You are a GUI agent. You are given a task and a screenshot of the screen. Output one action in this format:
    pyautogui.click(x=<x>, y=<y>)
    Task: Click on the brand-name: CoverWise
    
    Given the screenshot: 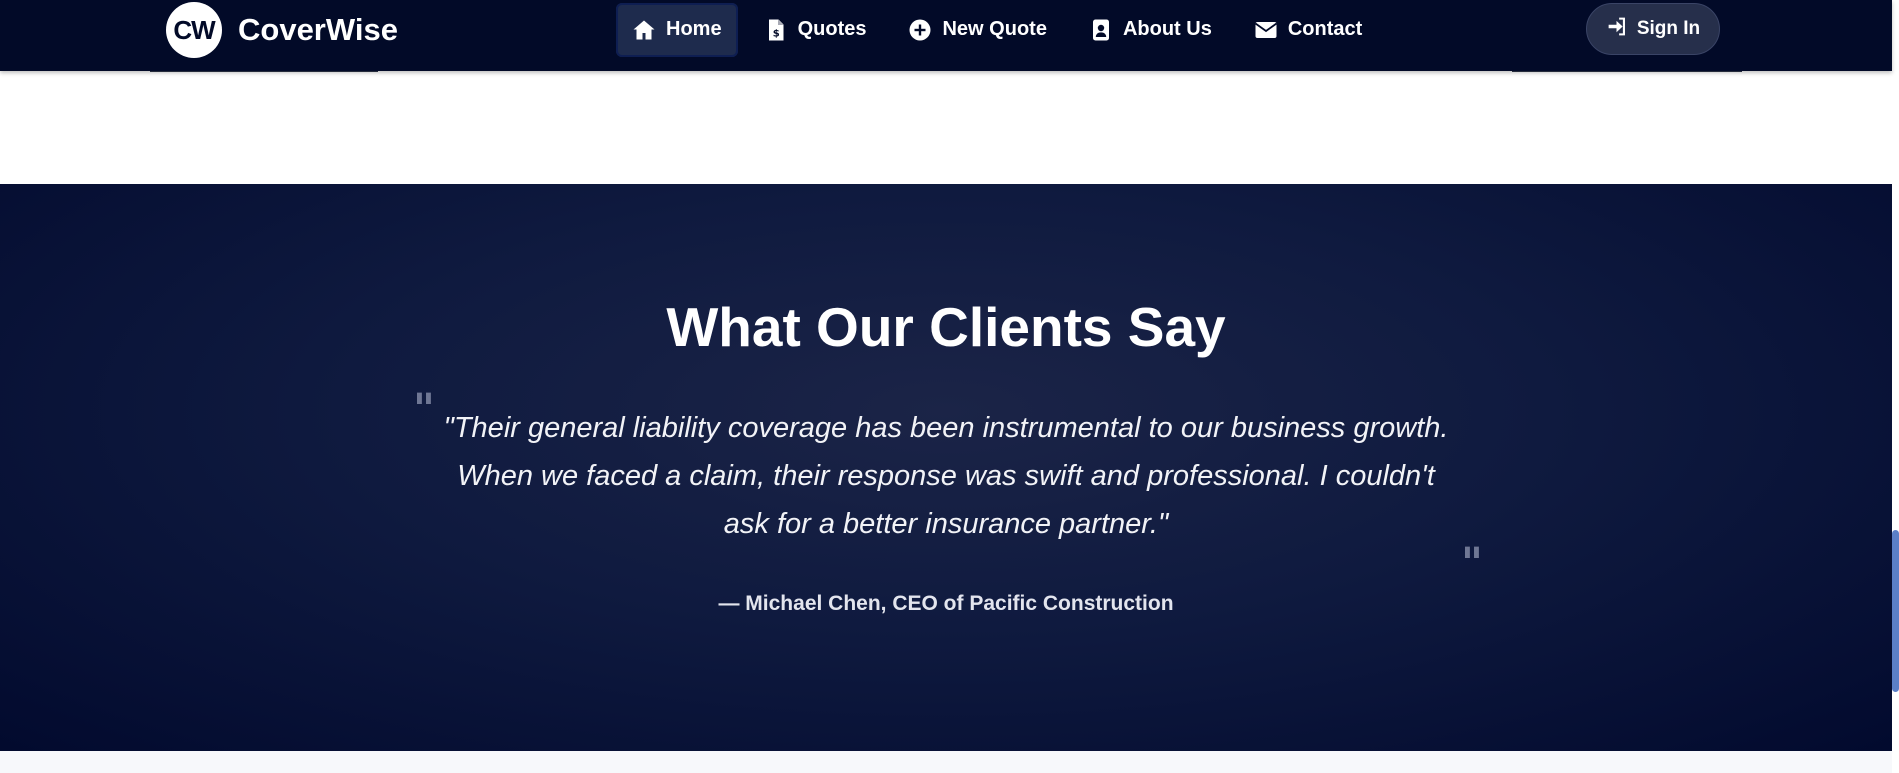 What is the action you would take?
    pyautogui.click(x=318, y=29)
    